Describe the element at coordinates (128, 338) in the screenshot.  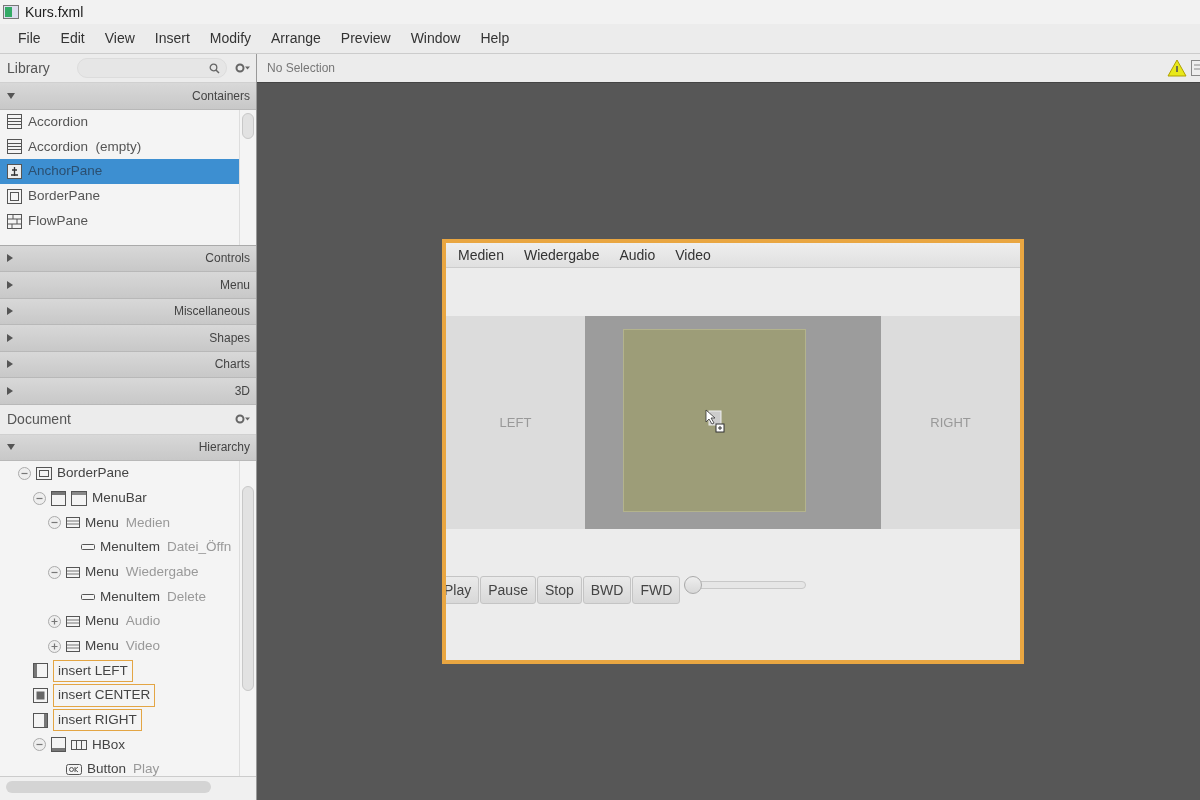
I see `section-header: Shapes` at that location.